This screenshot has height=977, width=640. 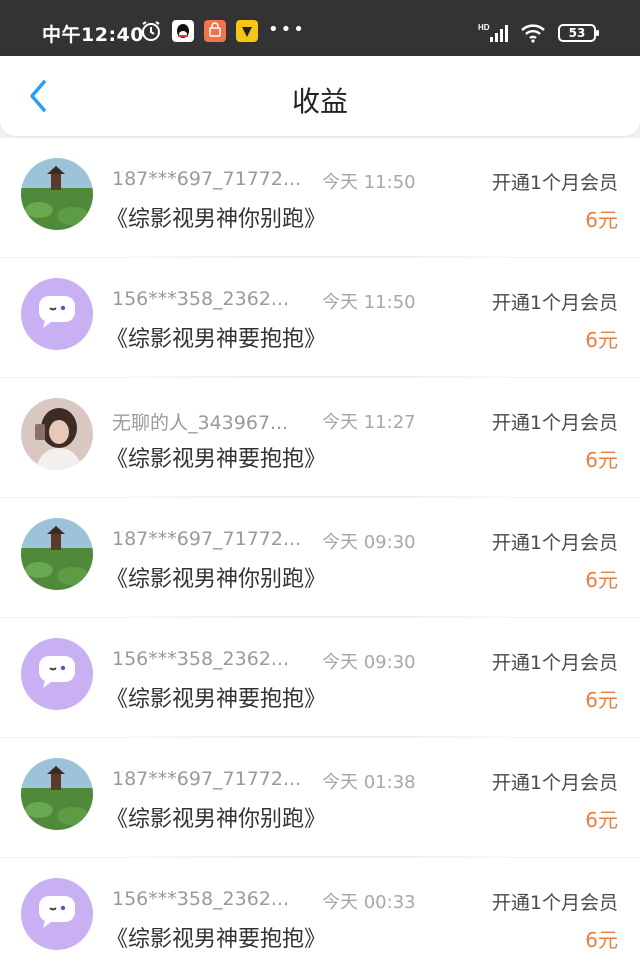 I want to click on status-notification-icons, so click(x=199, y=31).